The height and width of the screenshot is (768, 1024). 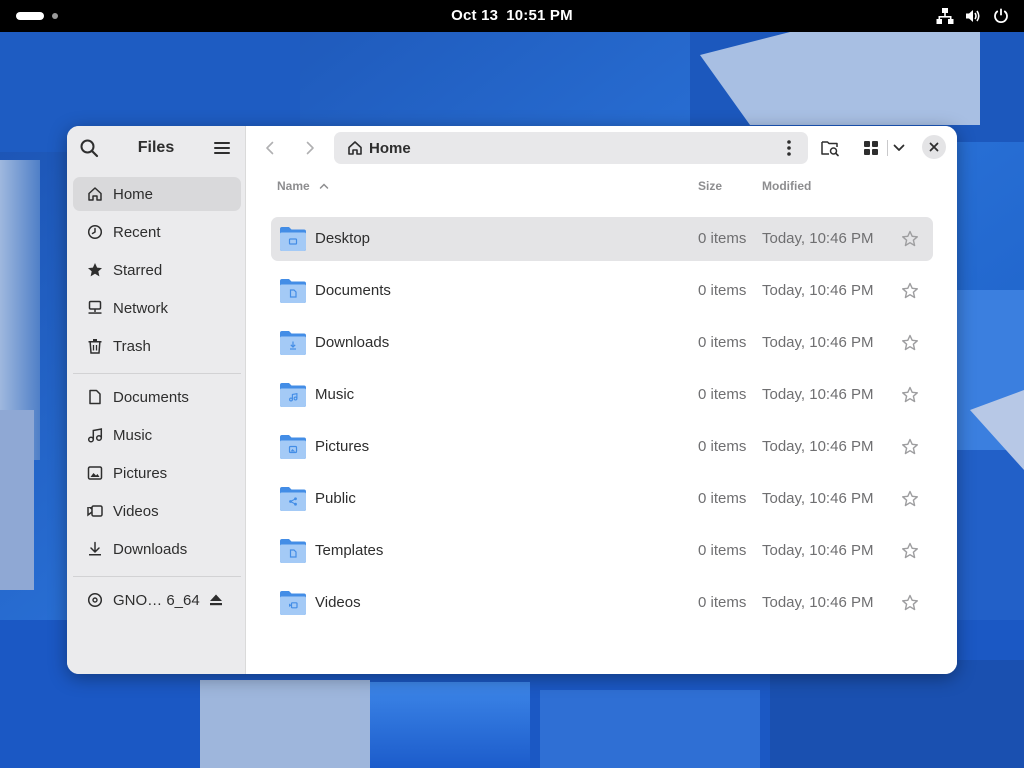 I want to click on grid-view-icon, so click(x=871, y=148).